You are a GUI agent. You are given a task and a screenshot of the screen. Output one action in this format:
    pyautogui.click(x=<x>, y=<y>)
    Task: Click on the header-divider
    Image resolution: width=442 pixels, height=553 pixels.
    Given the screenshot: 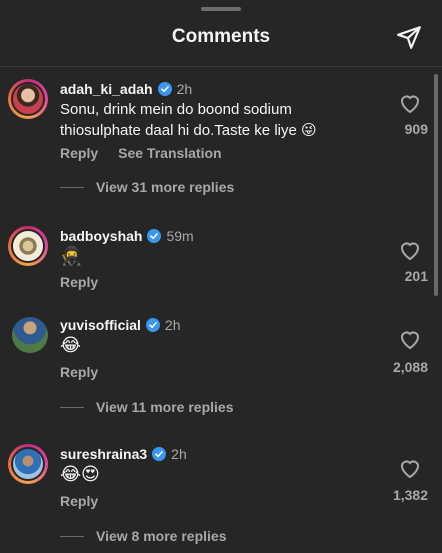 What is the action you would take?
    pyautogui.click(x=221, y=66)
    